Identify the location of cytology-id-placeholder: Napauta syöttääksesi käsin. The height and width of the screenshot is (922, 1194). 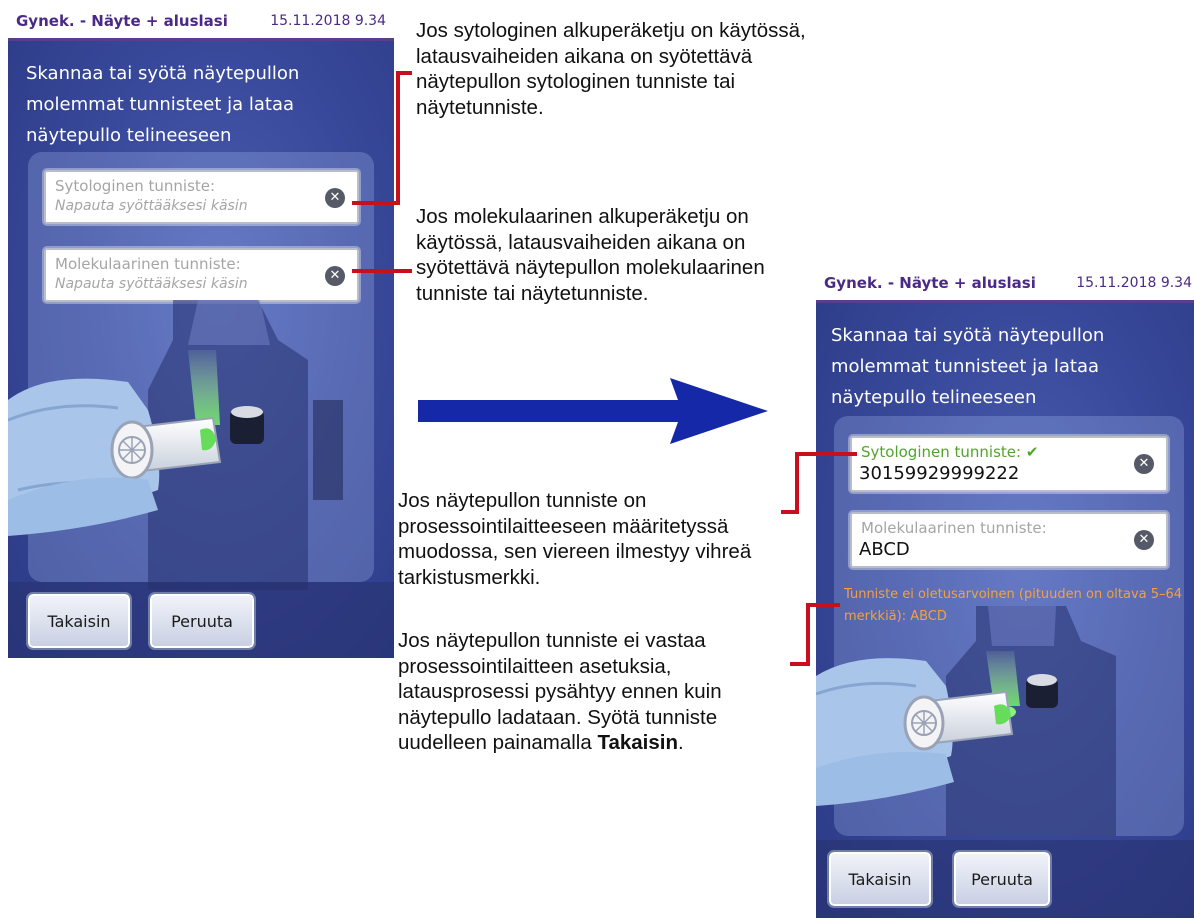
(151, 206).